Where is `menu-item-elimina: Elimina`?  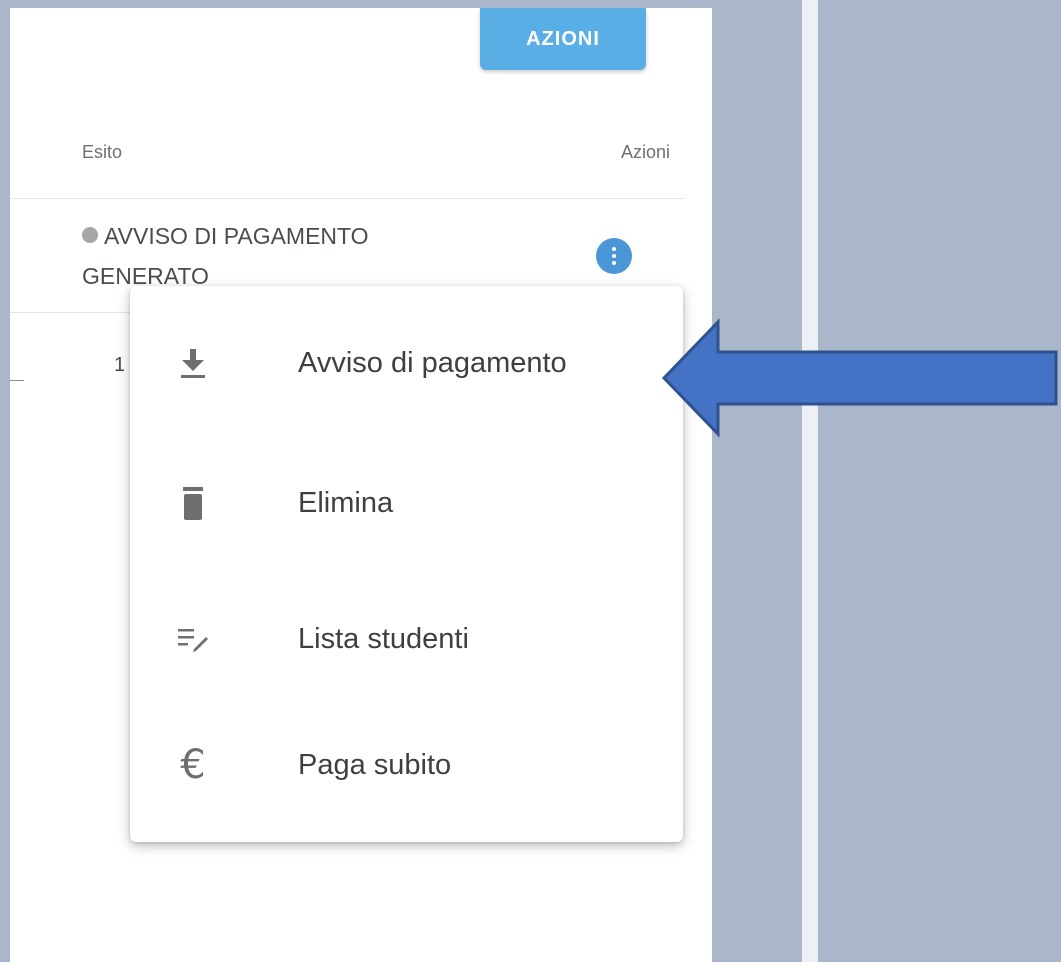
menu-item-elimina: Elimina is located at coordinates (406, 503).